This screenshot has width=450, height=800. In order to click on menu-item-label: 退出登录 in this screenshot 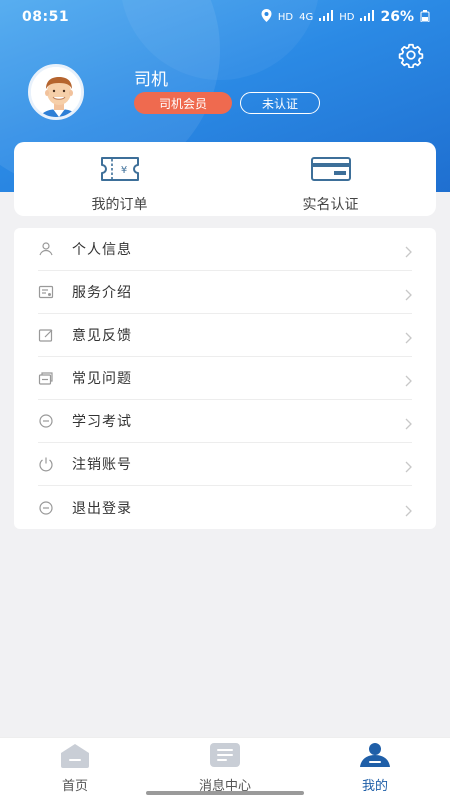, I will do `click(102, 508)`.